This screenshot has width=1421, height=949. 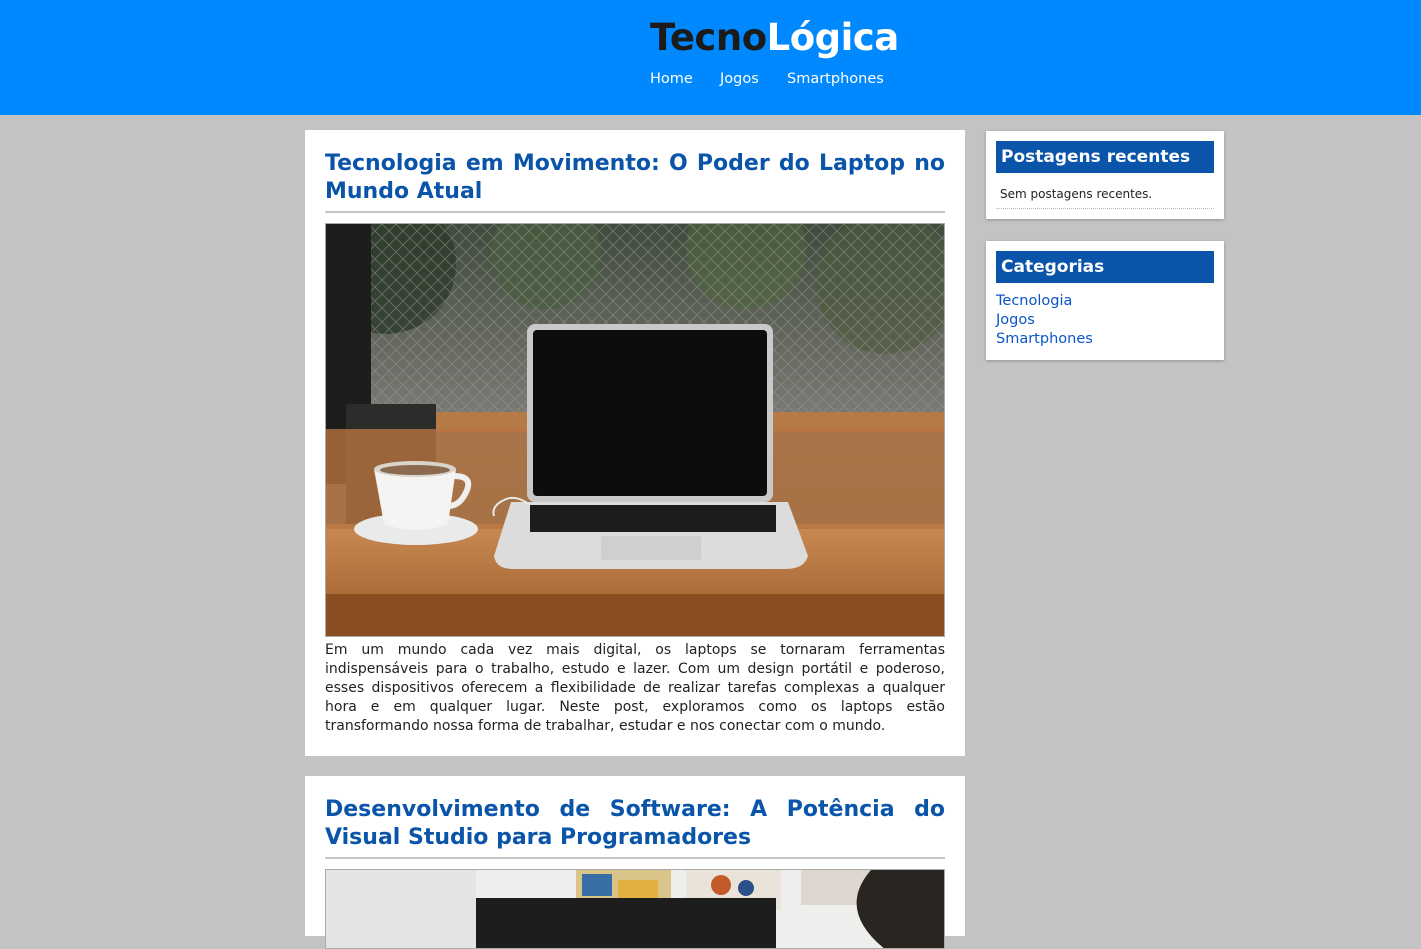 I want to click on widget-title-categories: Categorias, so click(x=1105, y=267).